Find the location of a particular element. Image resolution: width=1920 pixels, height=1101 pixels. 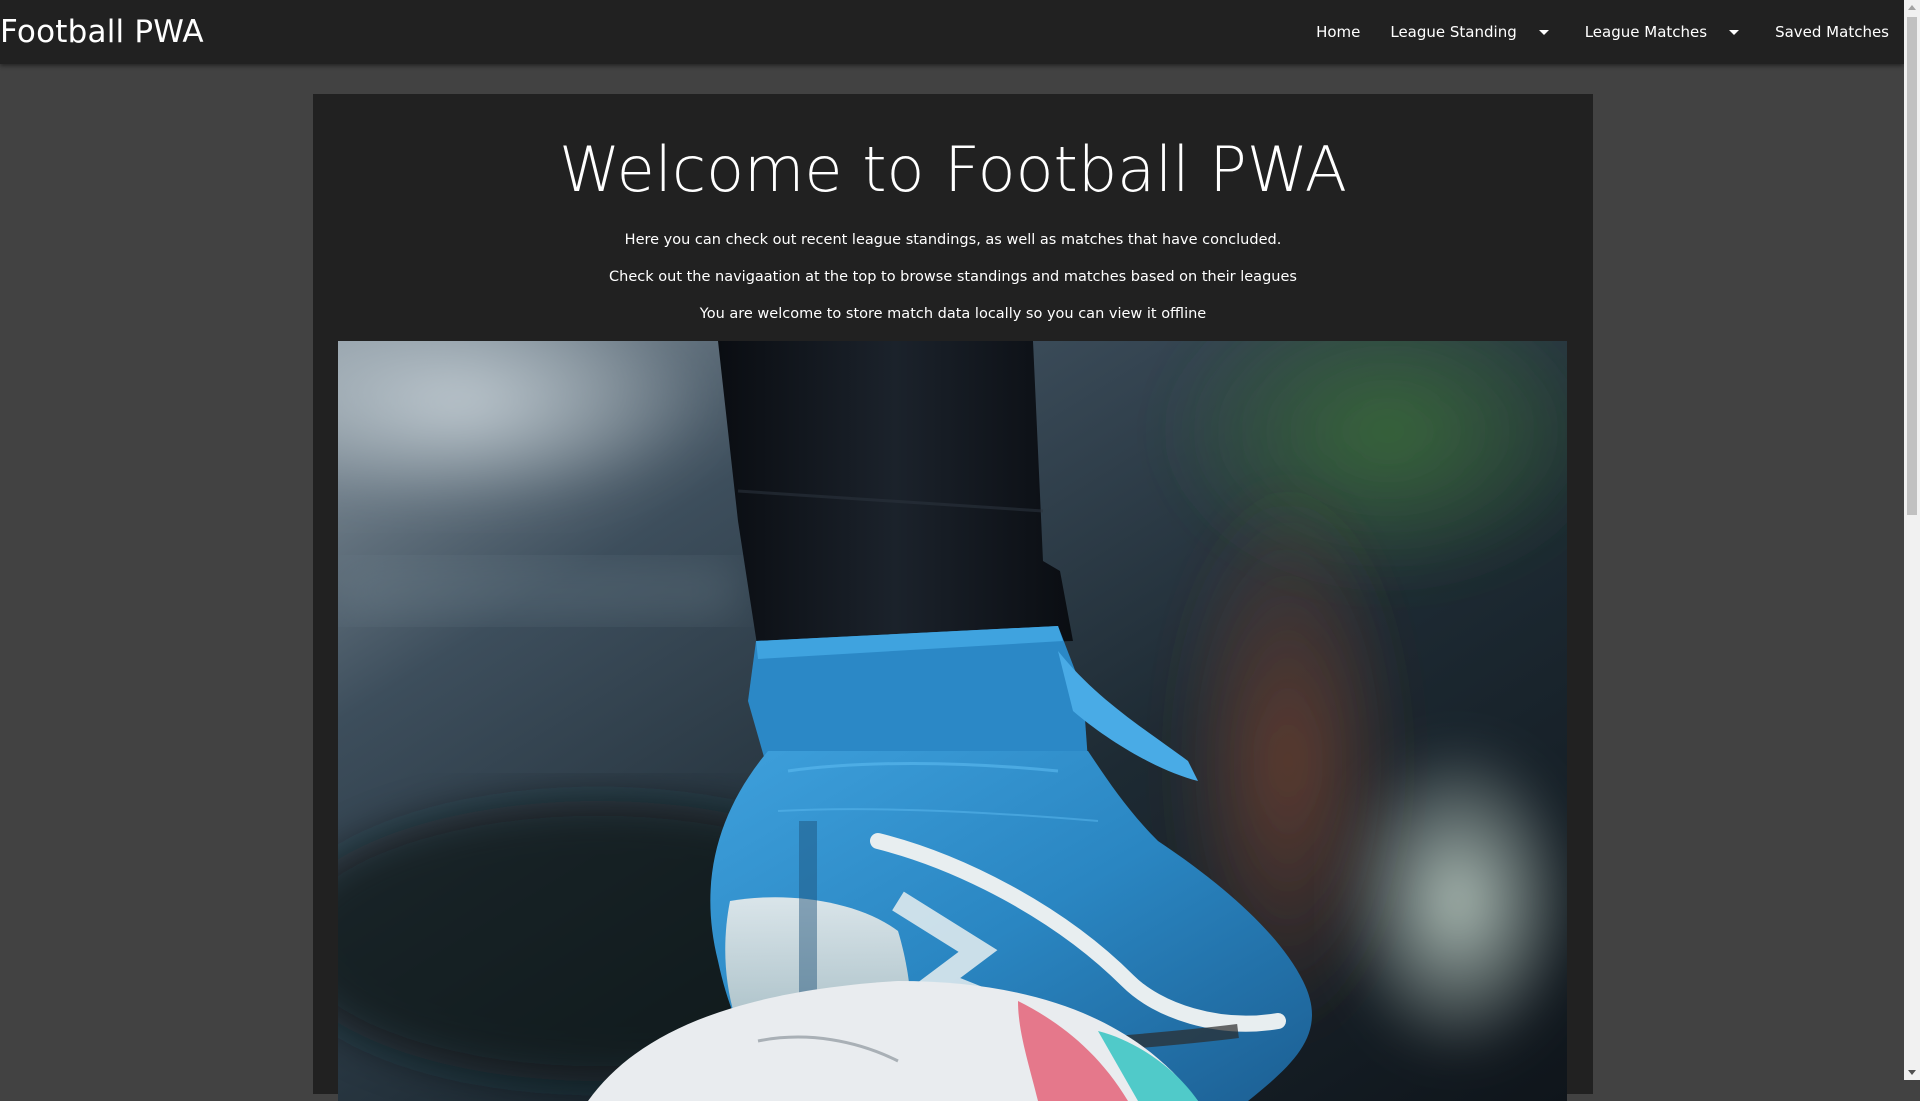

nav-item-league-matches-label: League Matches is located at coordinates (1646, 32).